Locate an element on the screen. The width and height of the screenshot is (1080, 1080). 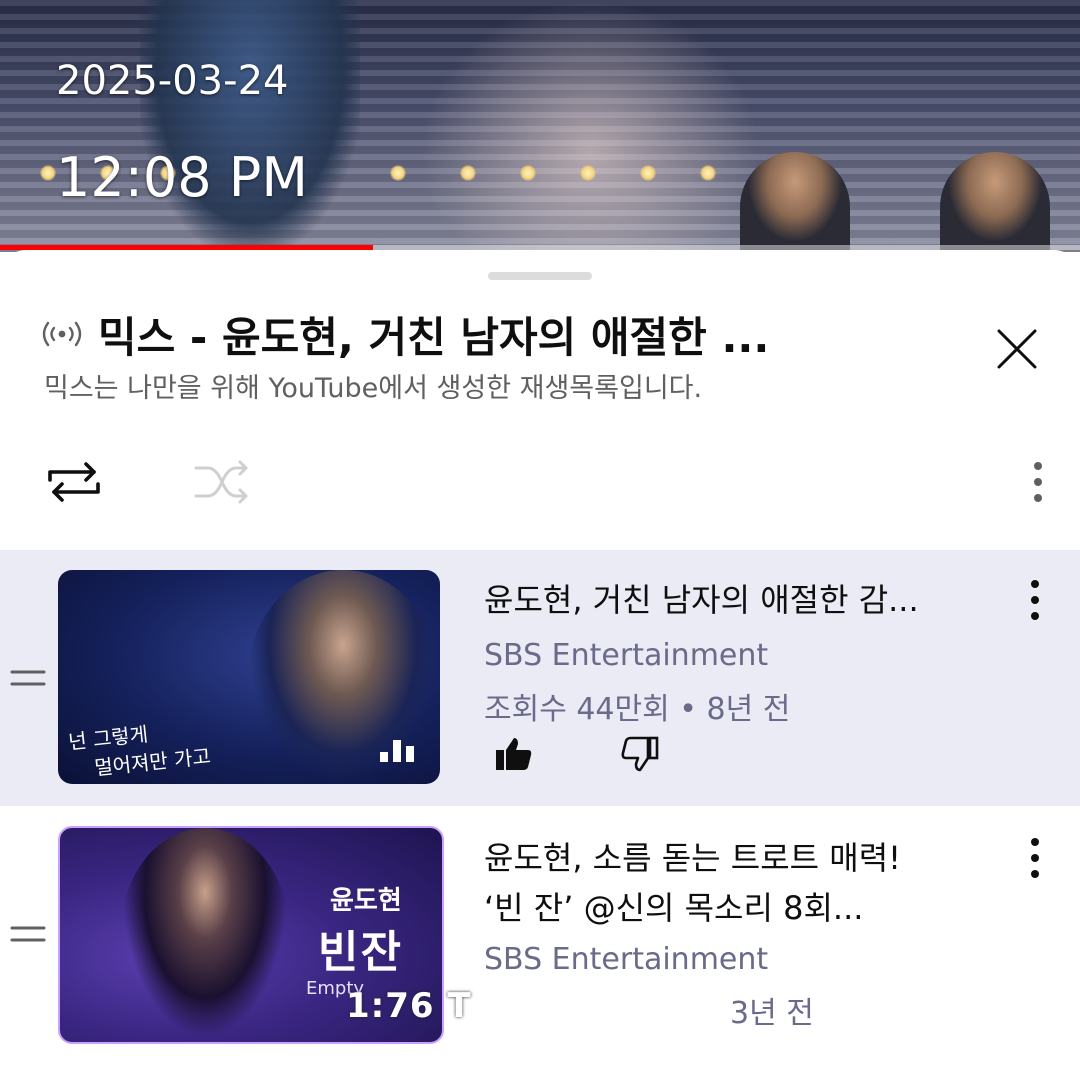
close-icon is located at coordinates (1017, 349).